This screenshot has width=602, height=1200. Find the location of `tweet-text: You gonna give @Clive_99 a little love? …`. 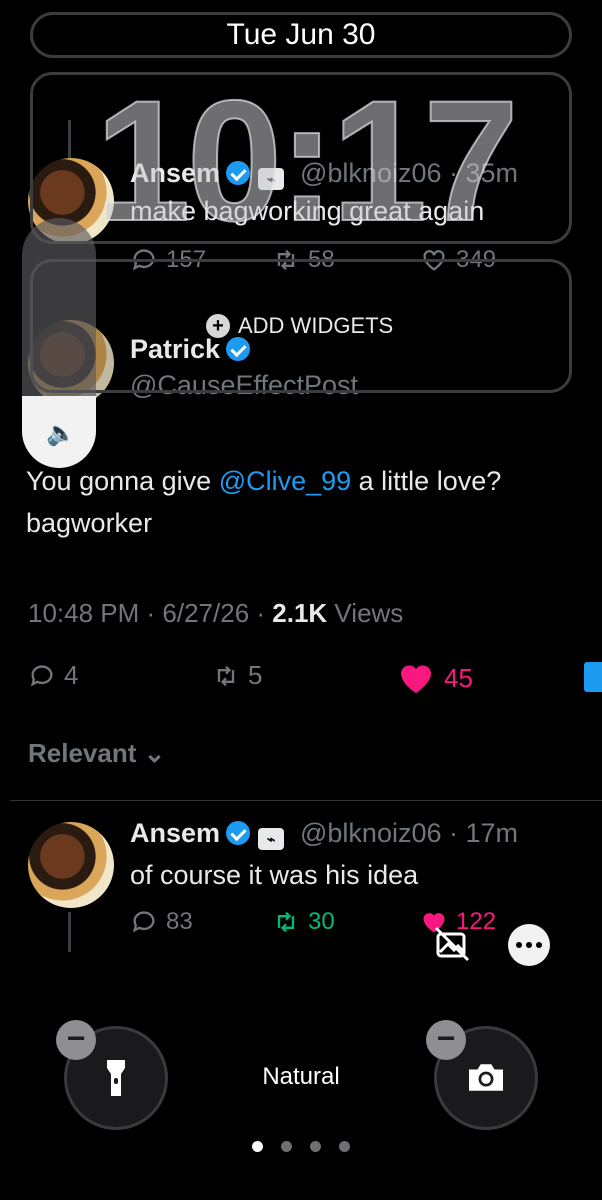

tweet-text: You gonna give @Clive_99 a little love? … is located at coordinates (264, 502).